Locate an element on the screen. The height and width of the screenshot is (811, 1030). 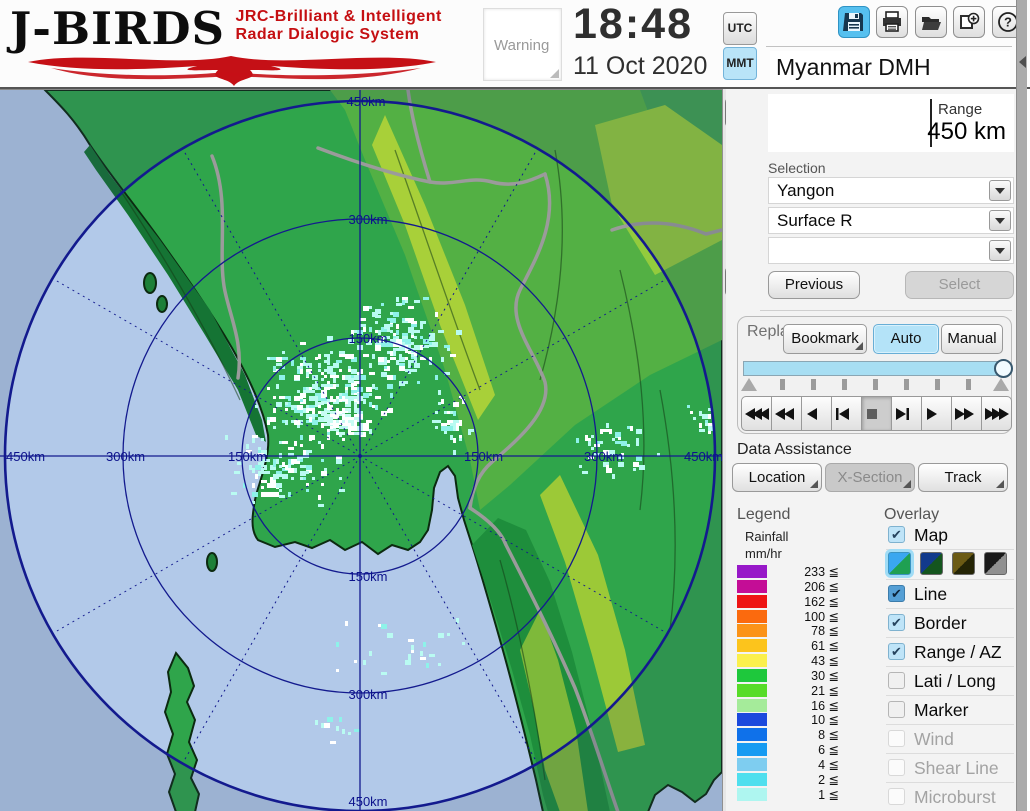
step-back-icon is located at coordinates (842, 413).